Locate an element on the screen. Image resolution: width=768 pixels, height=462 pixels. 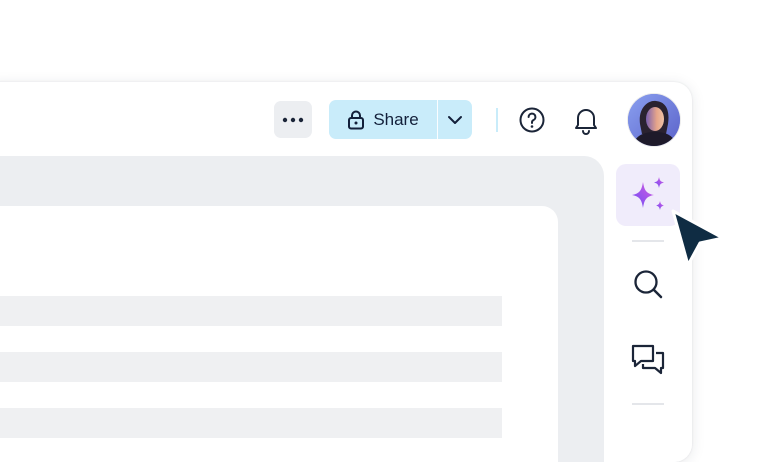
right-sidebar is located at coordinates (648, 309).